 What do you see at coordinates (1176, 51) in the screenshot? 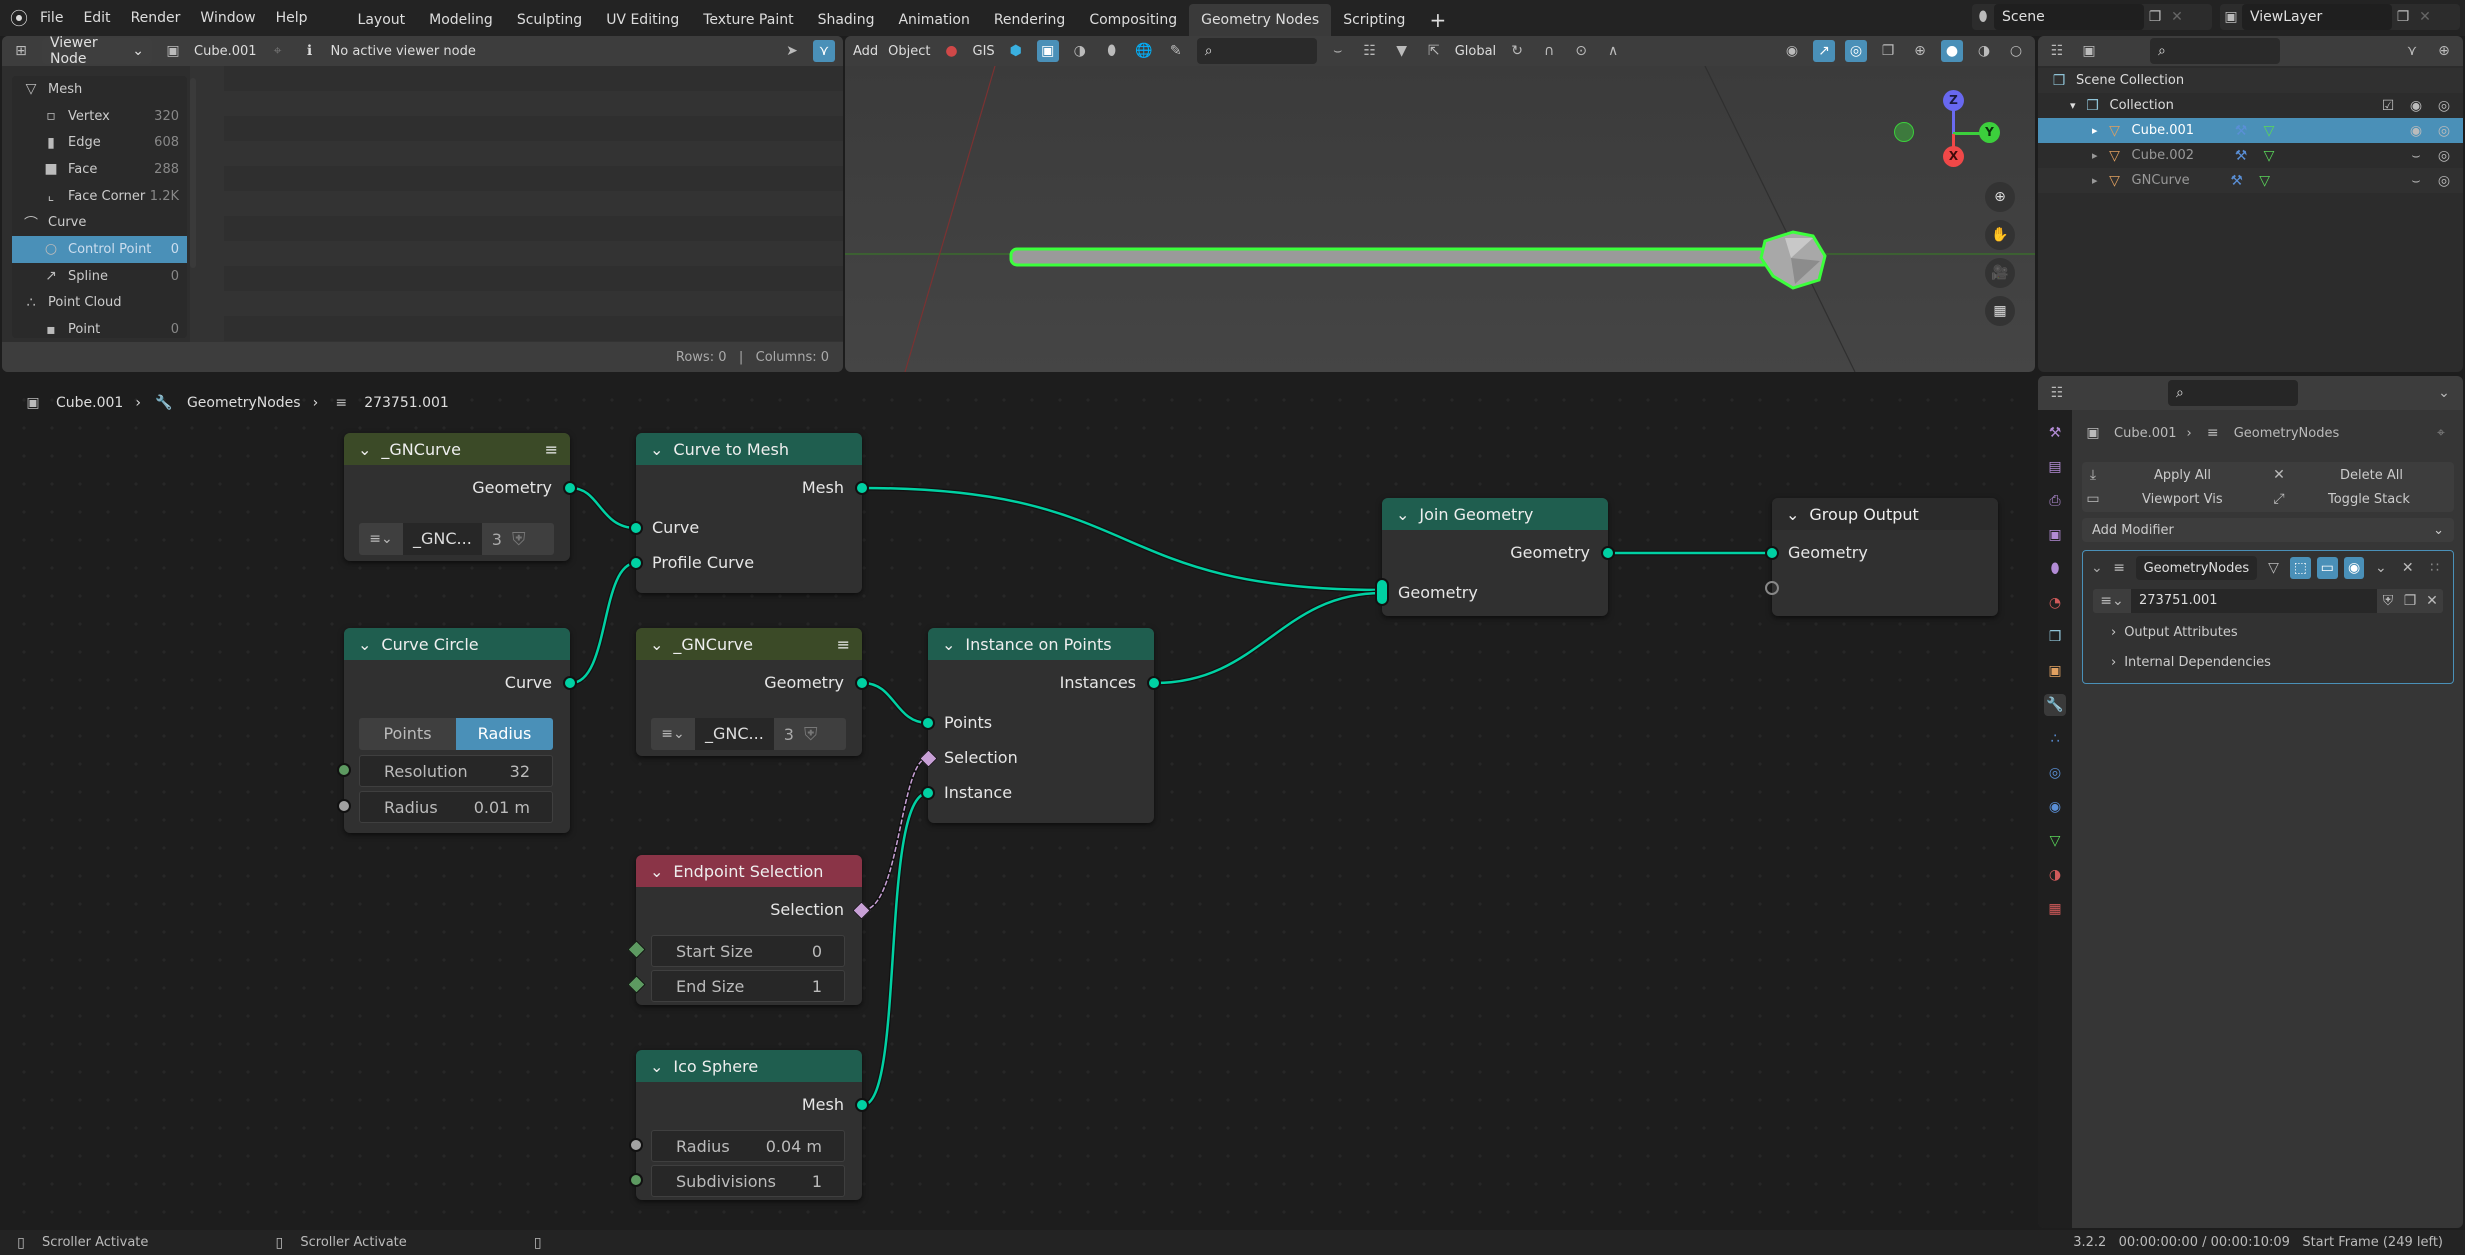
I see `brush-icon: ✎` at bounding box center [1176, 51].